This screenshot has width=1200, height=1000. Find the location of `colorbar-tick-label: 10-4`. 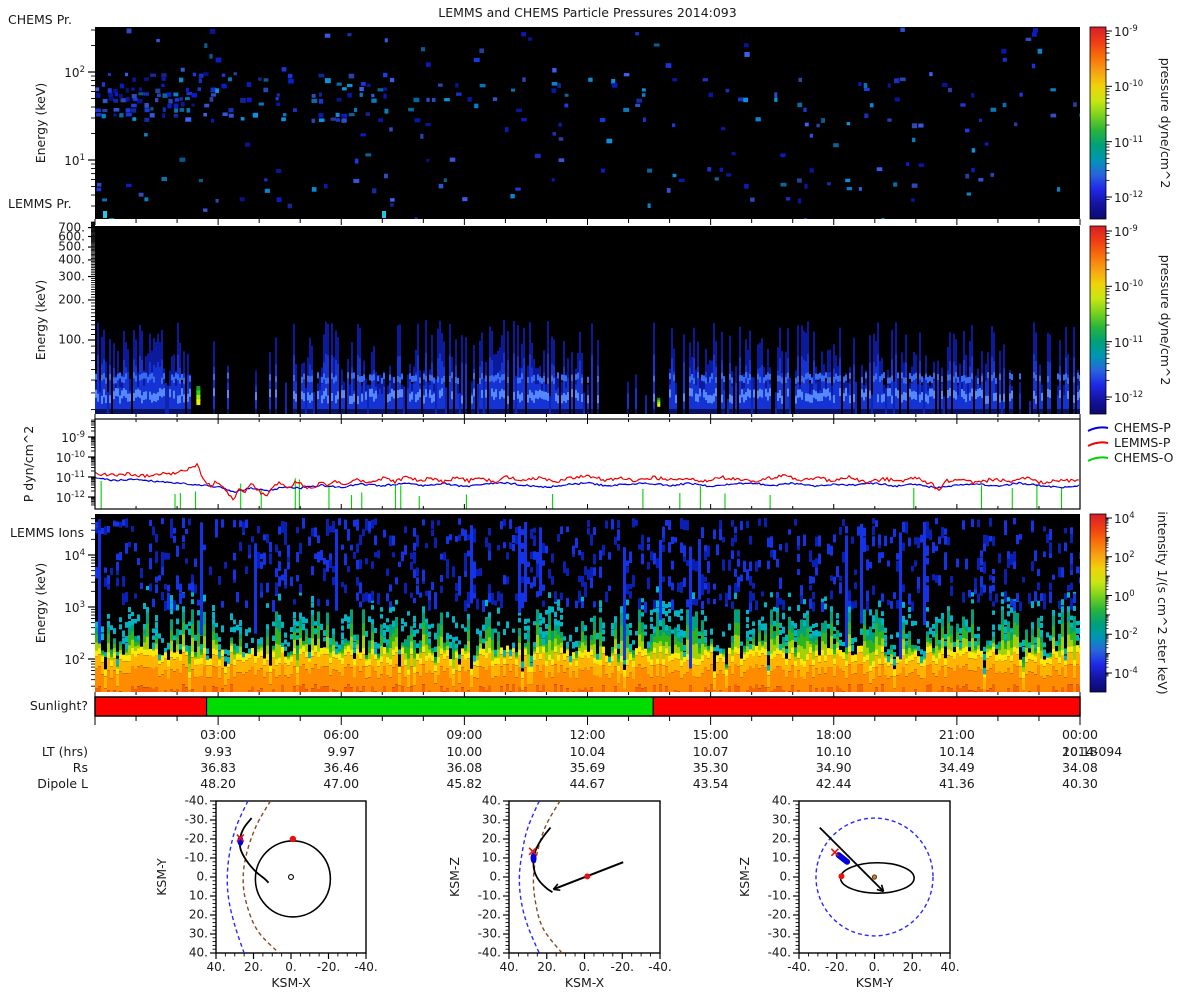

colorbar-tick-label: 10-4 is located at coordinates (1126, 673).